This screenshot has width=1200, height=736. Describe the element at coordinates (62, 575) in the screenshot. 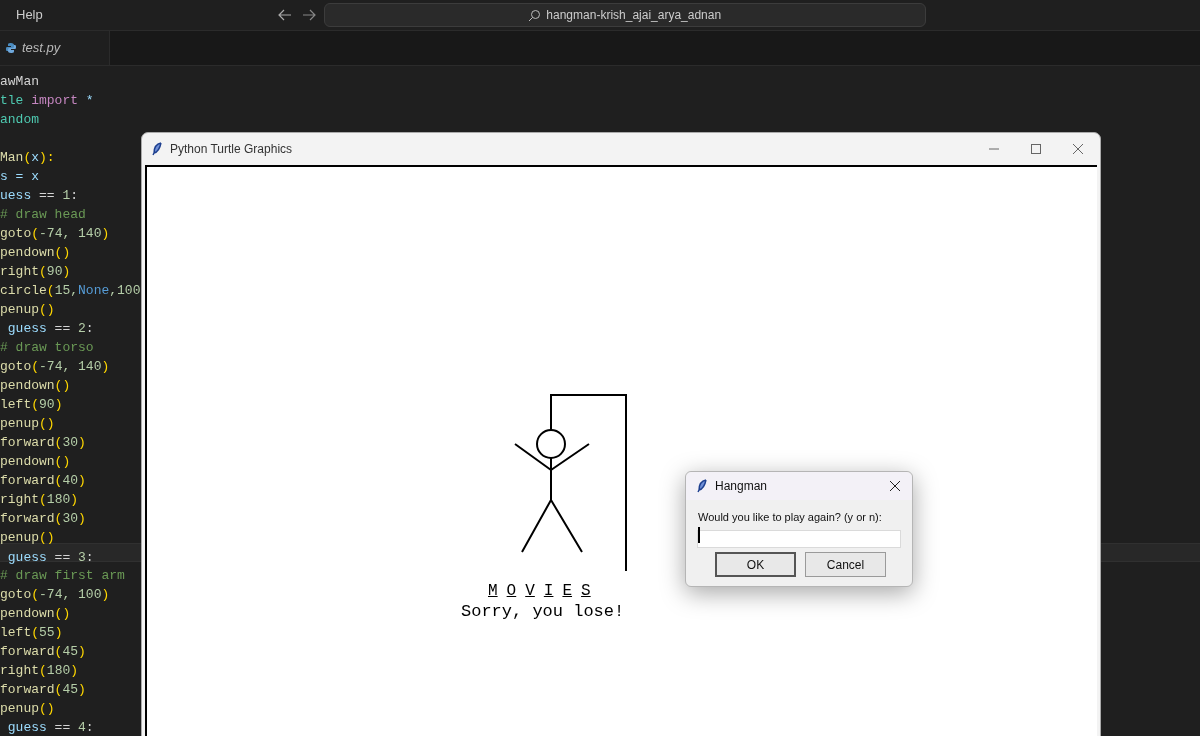

I see `code-line: # draw first arm` at that location.